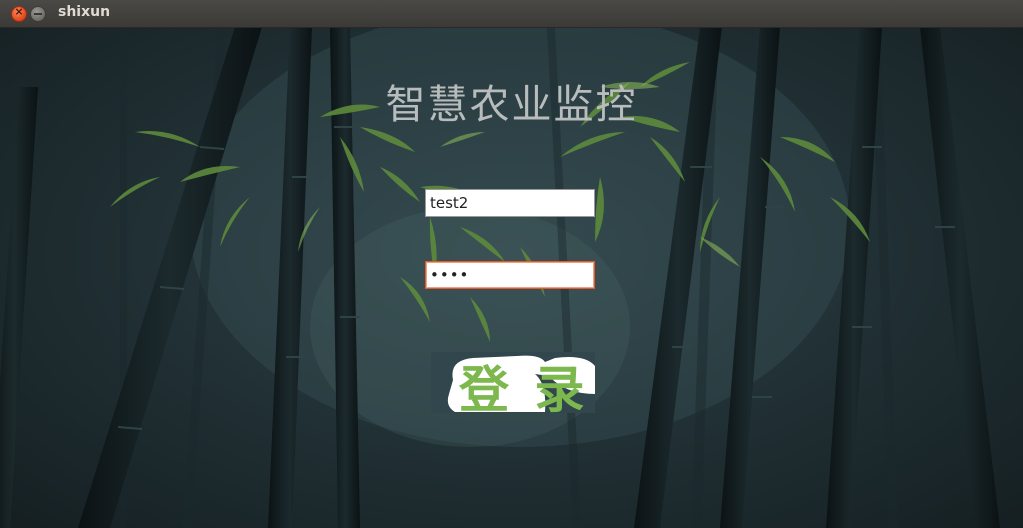 This screenshot has height=528, width=1023. Describe the element at coordinates (510, 275) in the screenshot. I see `password-input` at that location.